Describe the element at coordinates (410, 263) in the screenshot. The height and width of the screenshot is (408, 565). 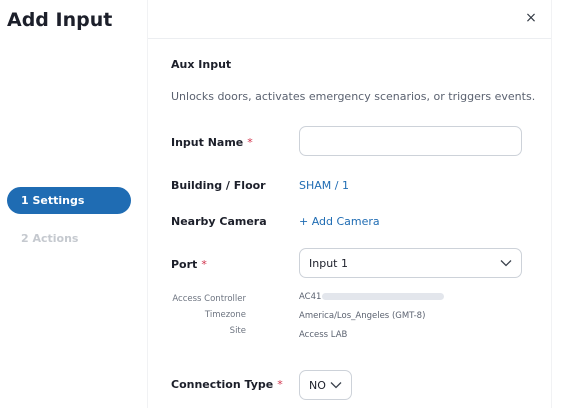
I see `port-select: Input 1` at that location.